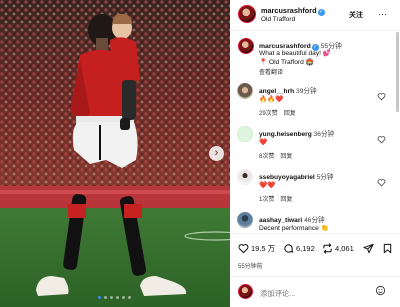 Image resolution: width=400 pixels, height=307 pixels. I want to click on comment-username: yung.heisenberg, so click(285, 134).